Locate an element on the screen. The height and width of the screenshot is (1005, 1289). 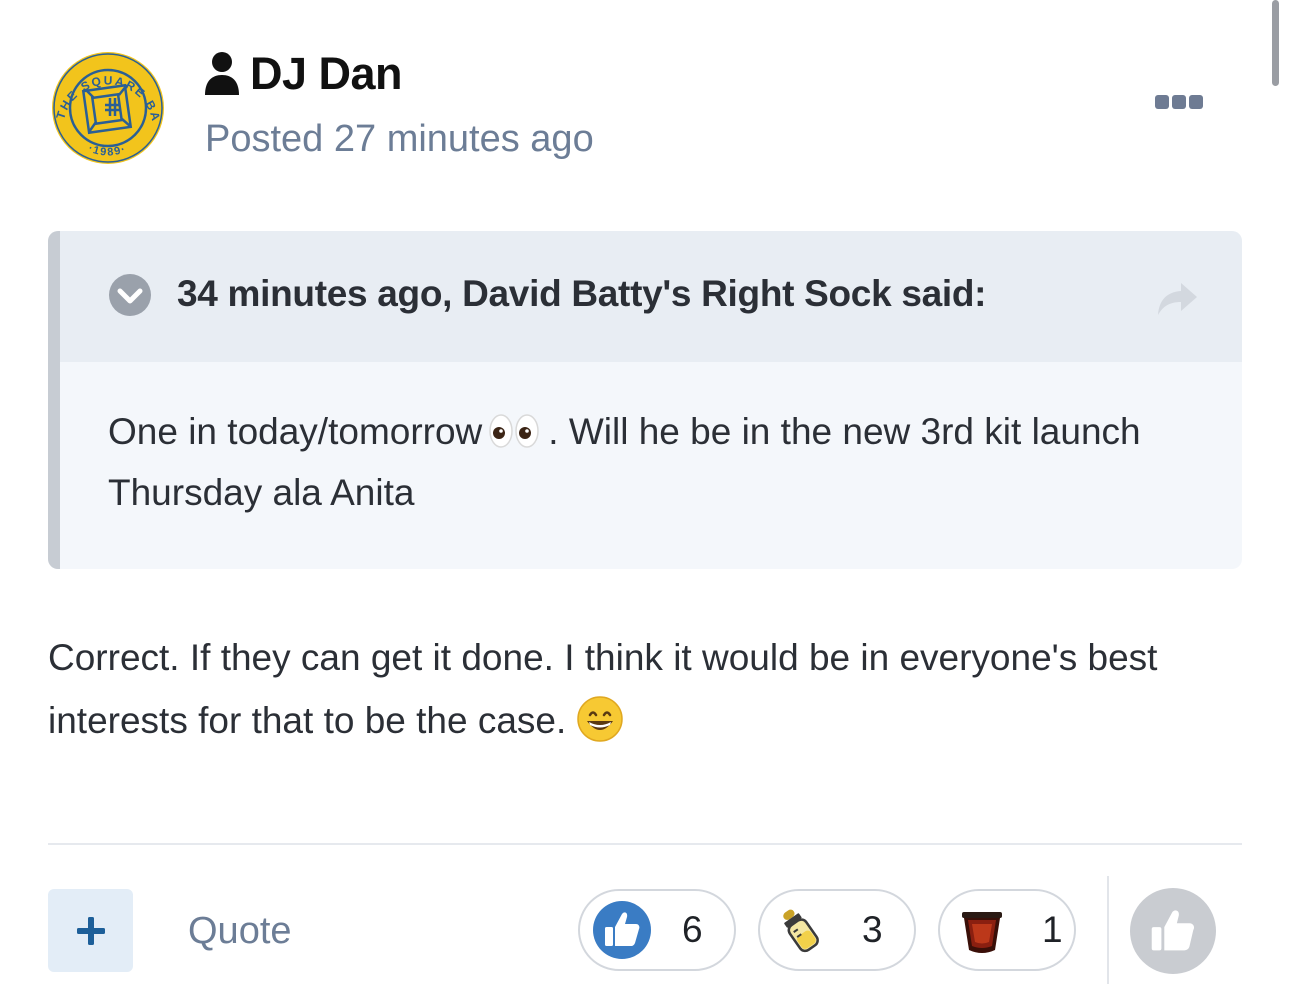
quote-button: Quote is located at coordinates (240, 931).